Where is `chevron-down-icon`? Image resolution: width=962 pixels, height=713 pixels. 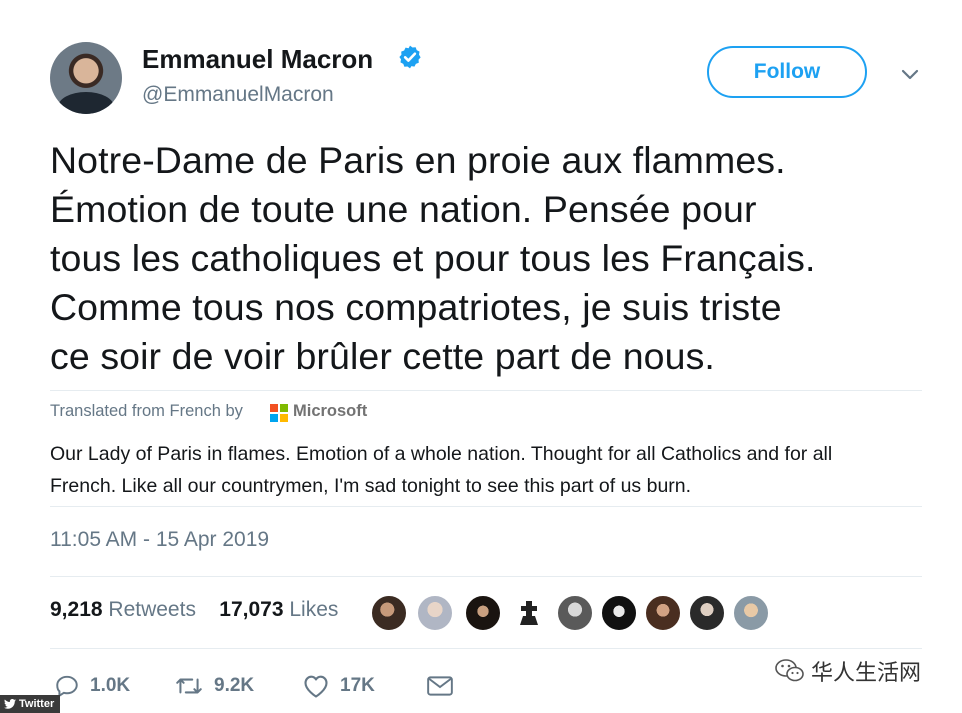 chevron-down-icon is located at coordinates (910, 74).